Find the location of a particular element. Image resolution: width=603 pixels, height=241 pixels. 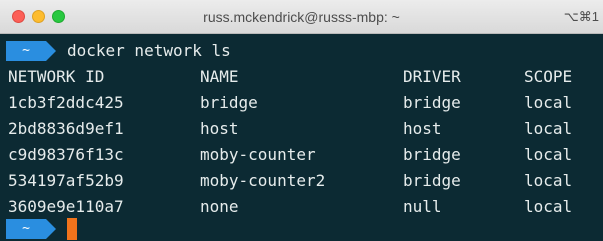

table-row: 2bd8836d9ef1 host host local is located at coordinates (301, 129).